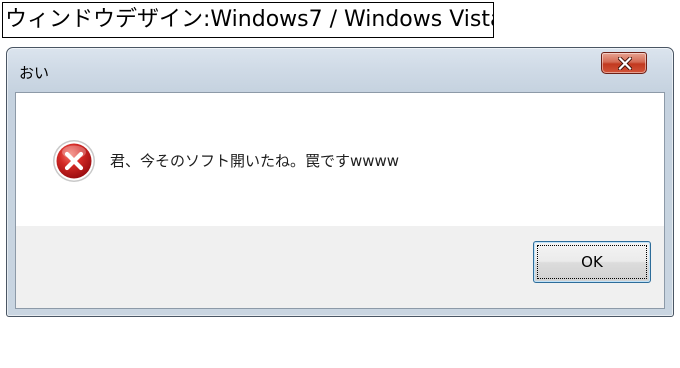 This screenshot has width=680, height=368. I want to click on error-icon, so click(74, 161).